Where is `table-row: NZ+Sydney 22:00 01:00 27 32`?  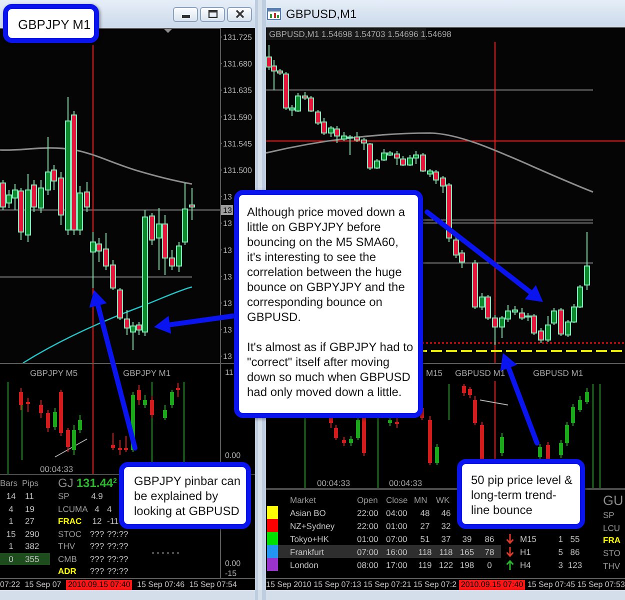 table-row: NZ+Sydney 22:00 01:00 27 32 is located at coordinates (367, 525).